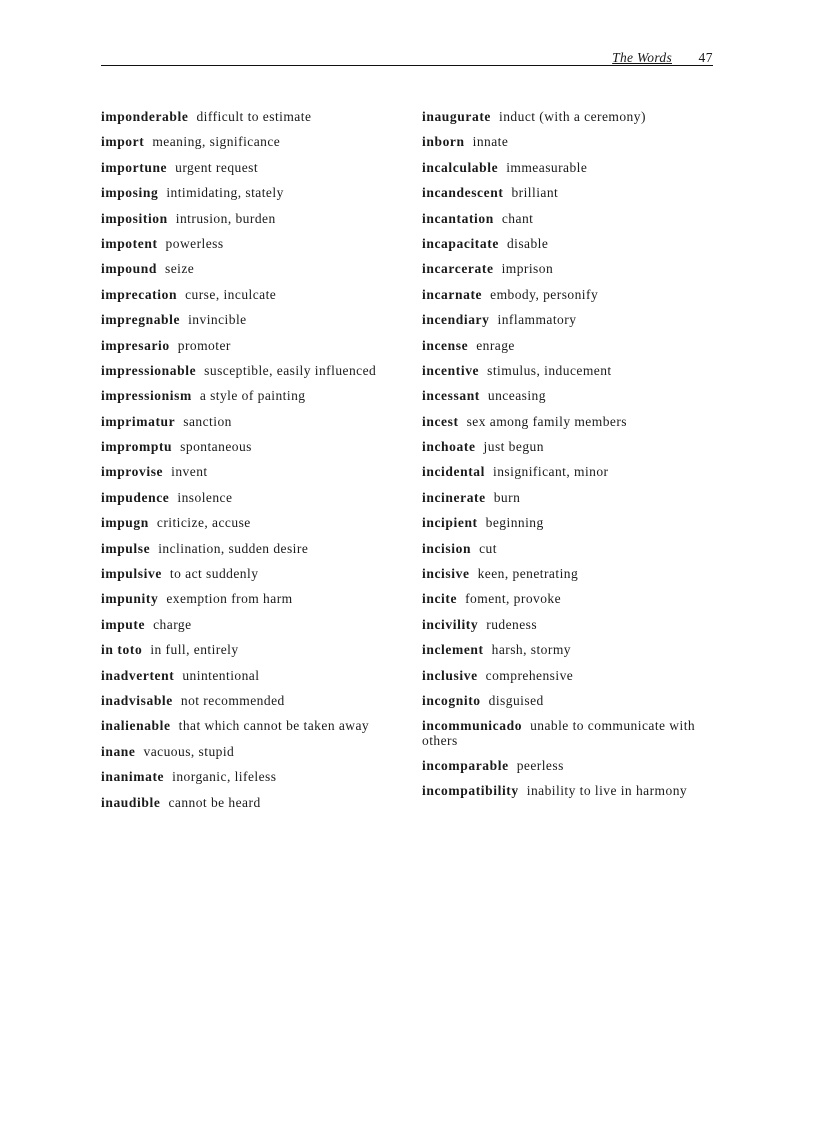 The image size is (816, 1123). Describe the element at coordinates (221, 675) in the screenshot. I see `entry-definition: unintentional` at that location.